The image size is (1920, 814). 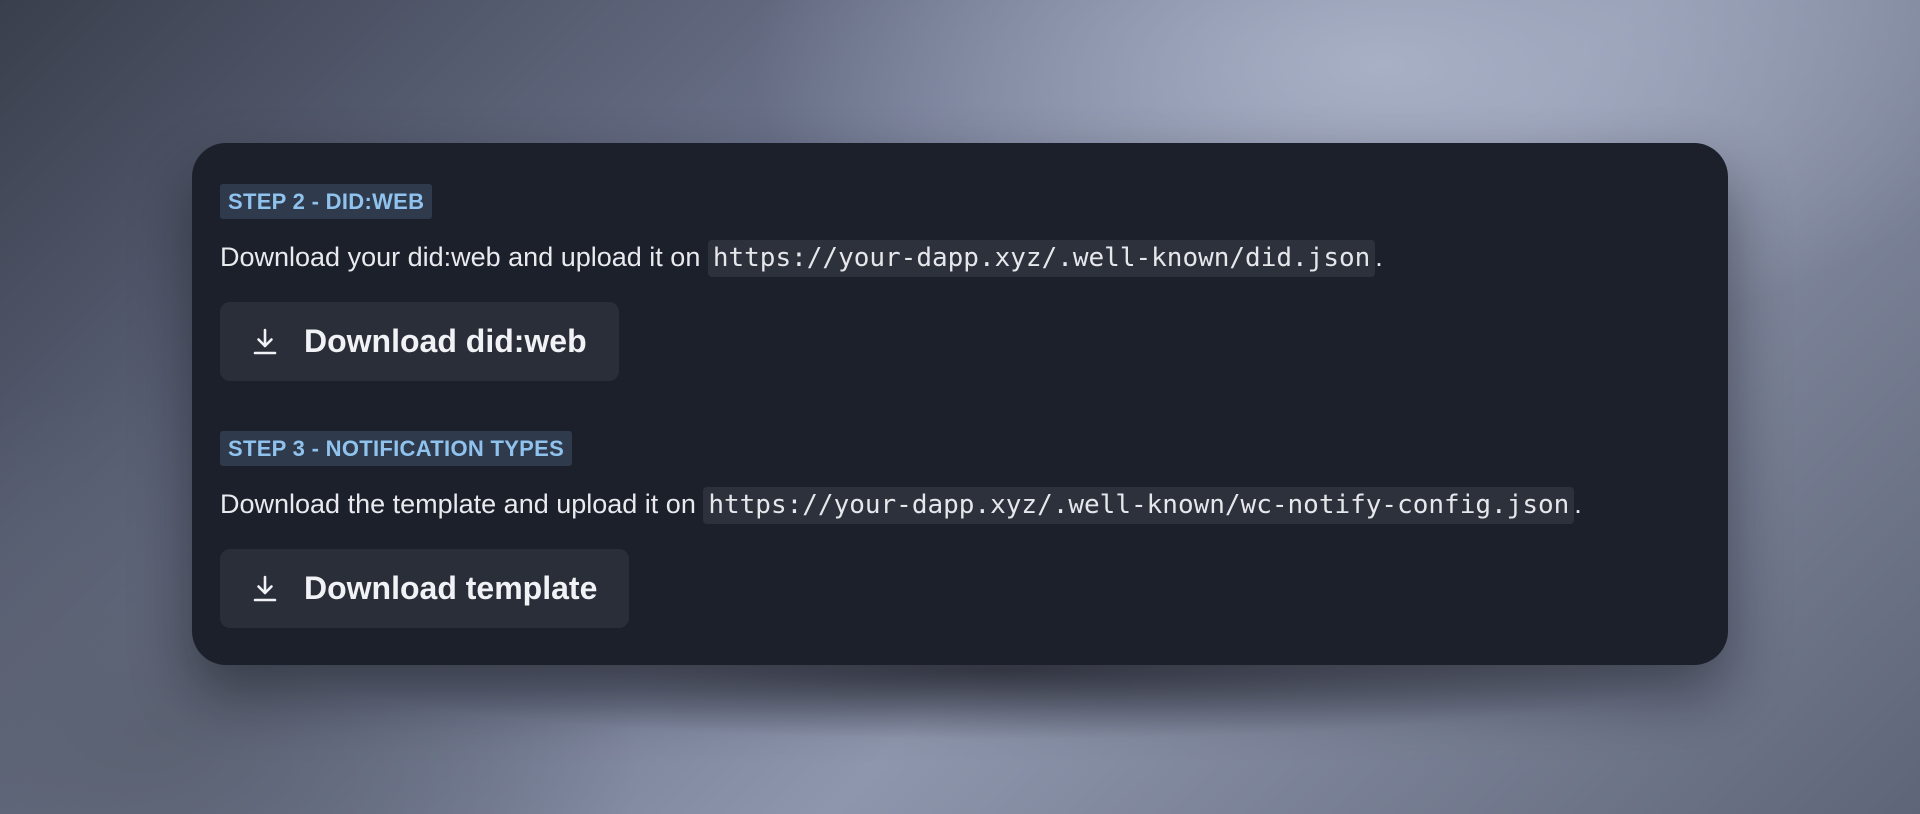 What do you see at coordinates (462, 504) in the screenshot?
I see `description-text: Download the template and upload it on` at bounding box center [462, 504].